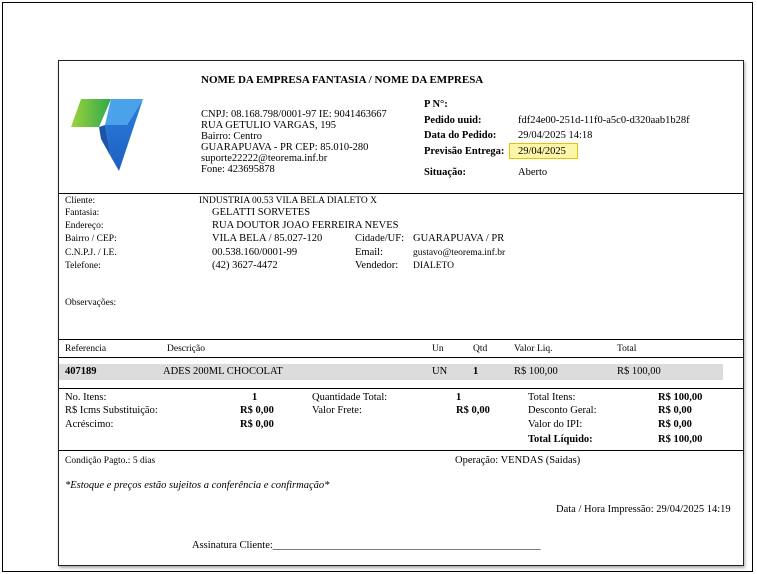 Image resolution: width=757 pixels, height=574 pixels. Describe the element at coordinates (464, 151) in the screenshot. I see `forecast-label: Previsão Entrega:` at that location.